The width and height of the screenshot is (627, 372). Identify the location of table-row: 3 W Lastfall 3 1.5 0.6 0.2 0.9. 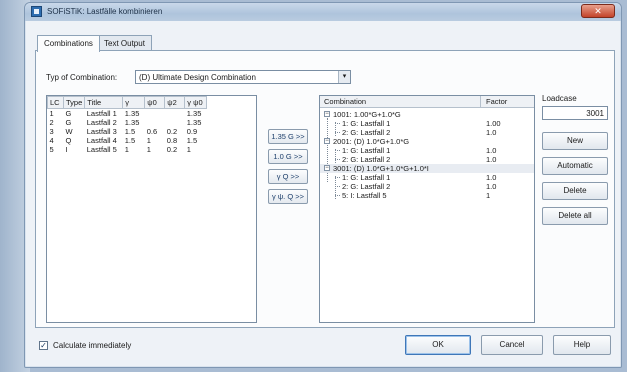
(127, 131).